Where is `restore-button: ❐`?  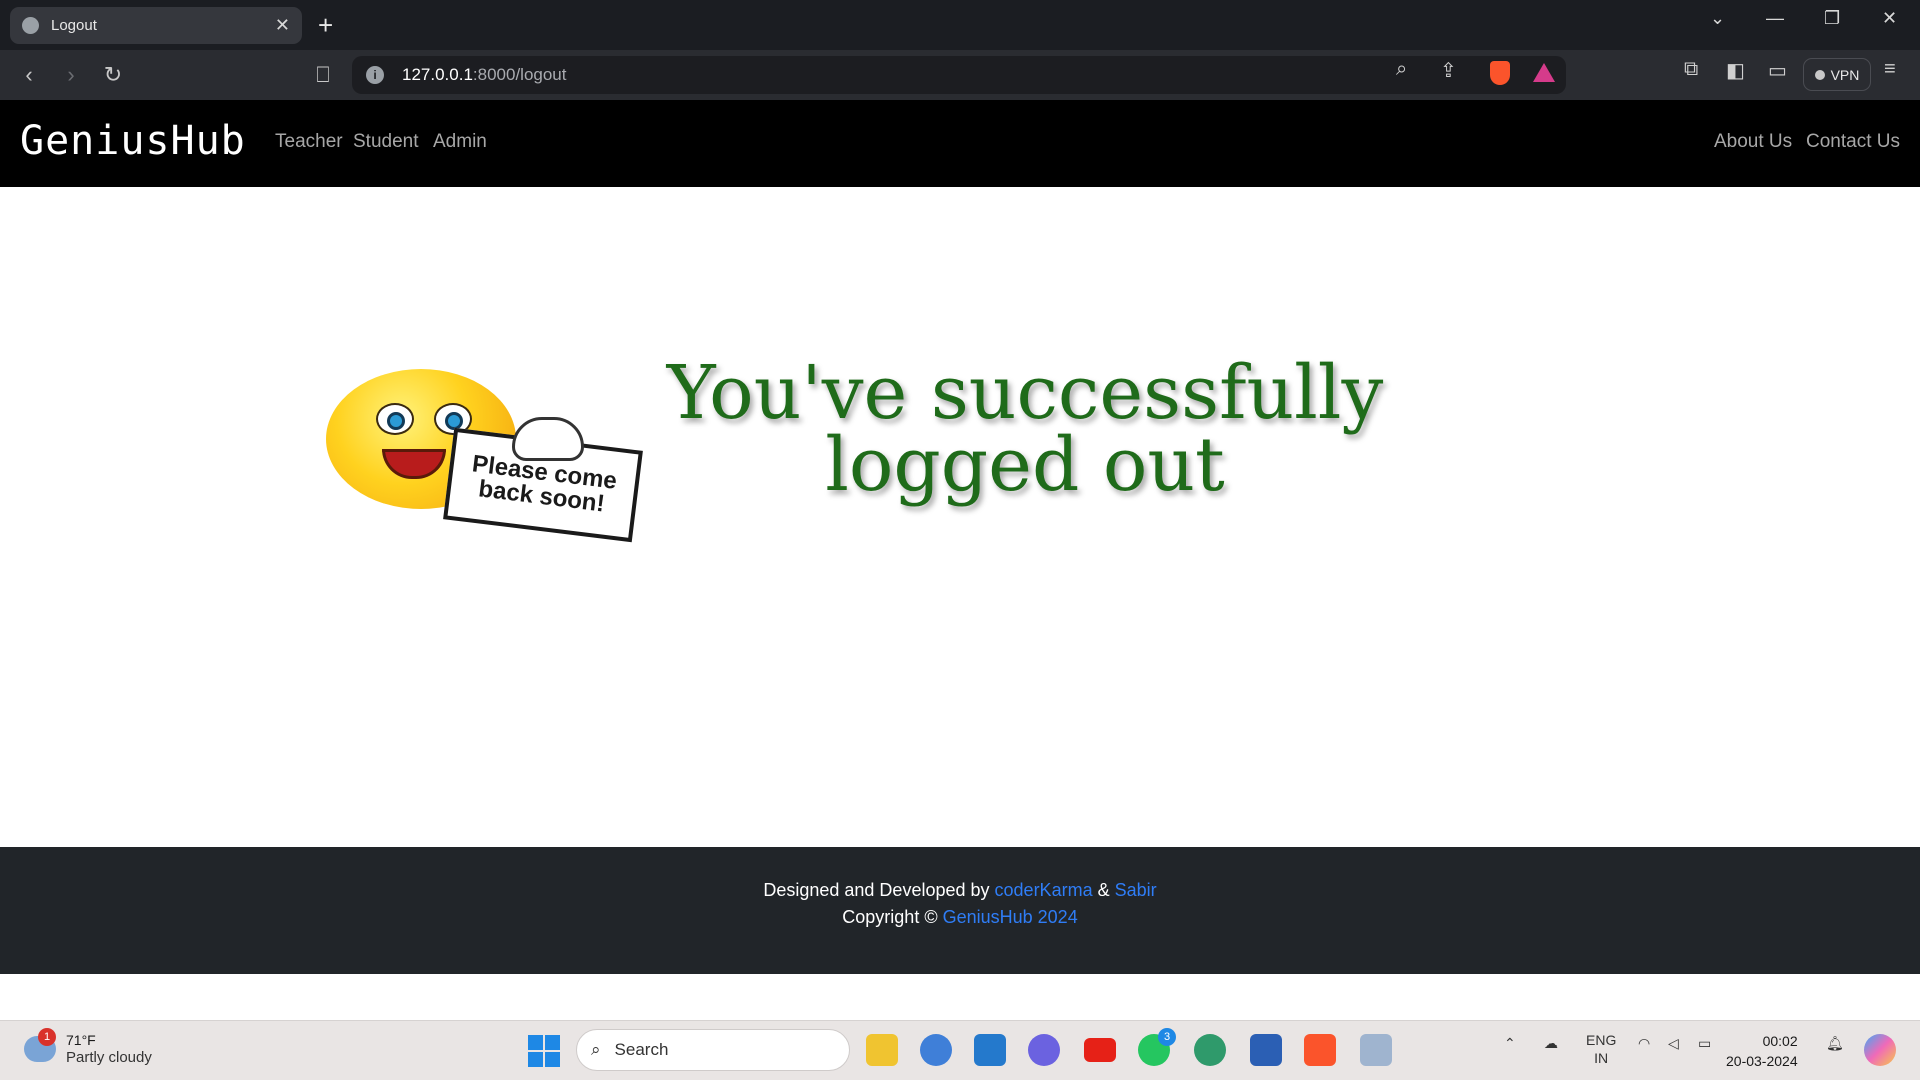 restore-button: ❐ is located at coordinates (1832, 18).